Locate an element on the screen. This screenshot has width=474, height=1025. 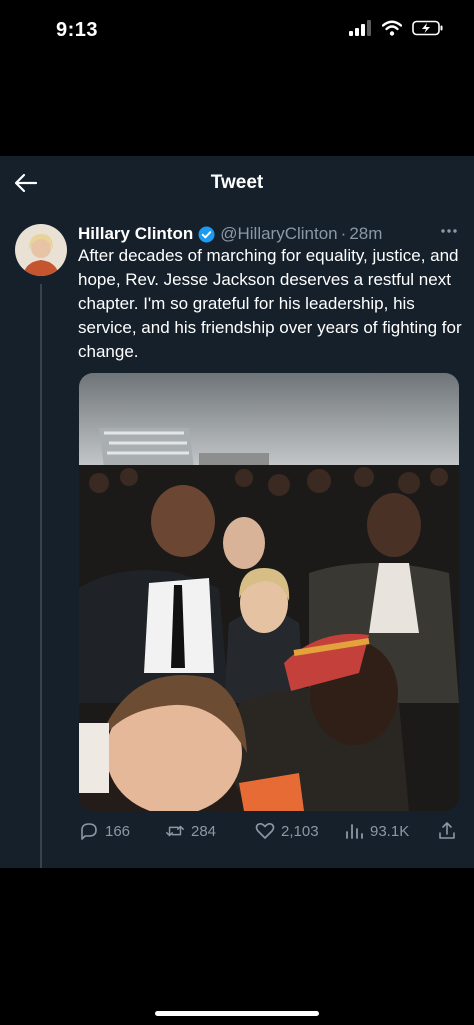
views-button: 93.1K is located at coordinates (376, 831).